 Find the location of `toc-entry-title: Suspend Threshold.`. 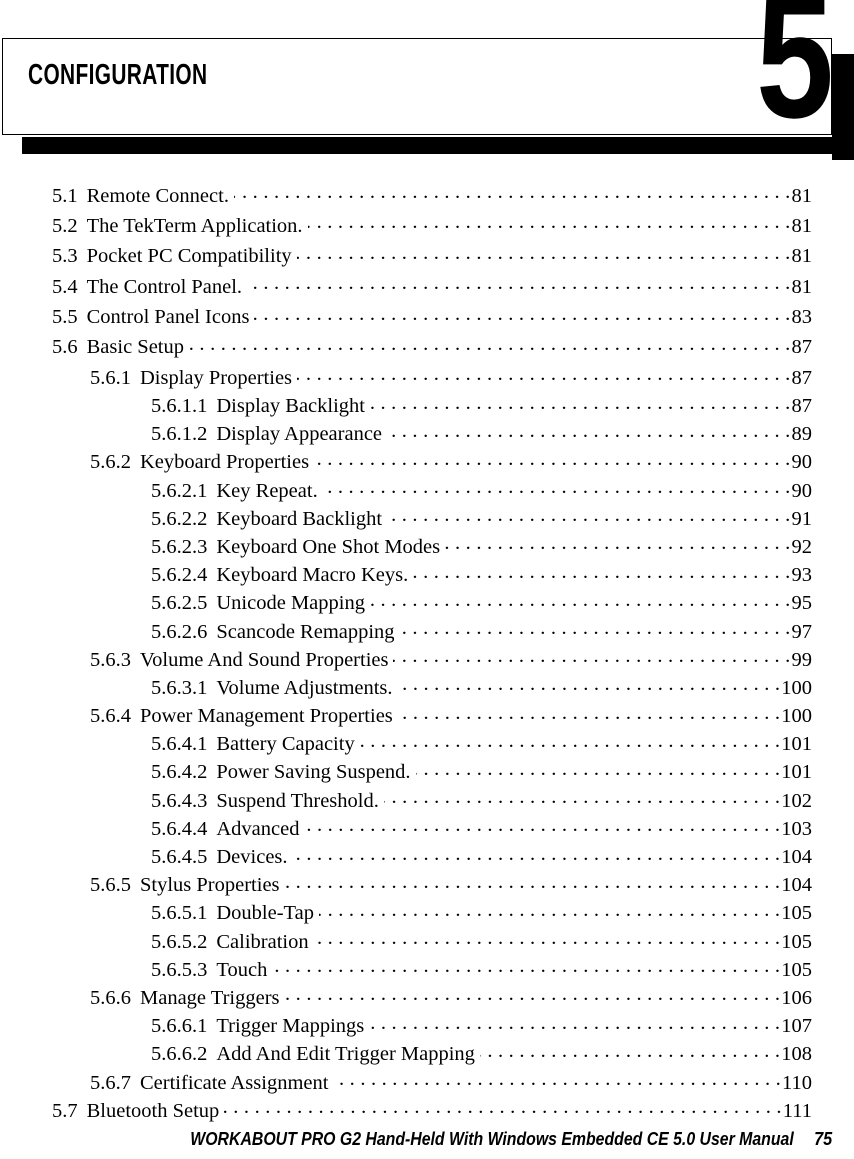

toc-entry-title: Suspend Threshold. is located at coordinates (297, 800).